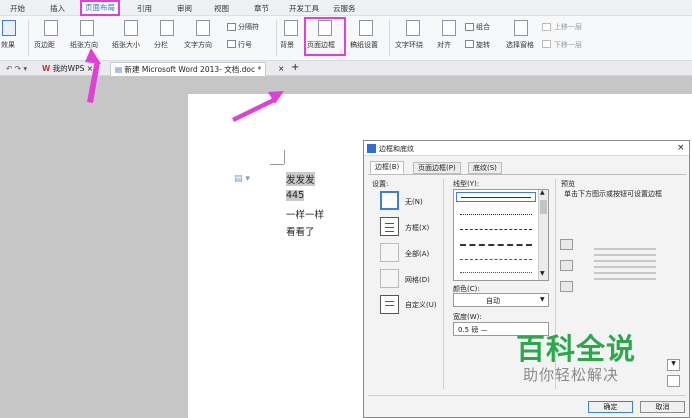  I want to click on line-style-list: ▲ ▼, so click(501, 235).